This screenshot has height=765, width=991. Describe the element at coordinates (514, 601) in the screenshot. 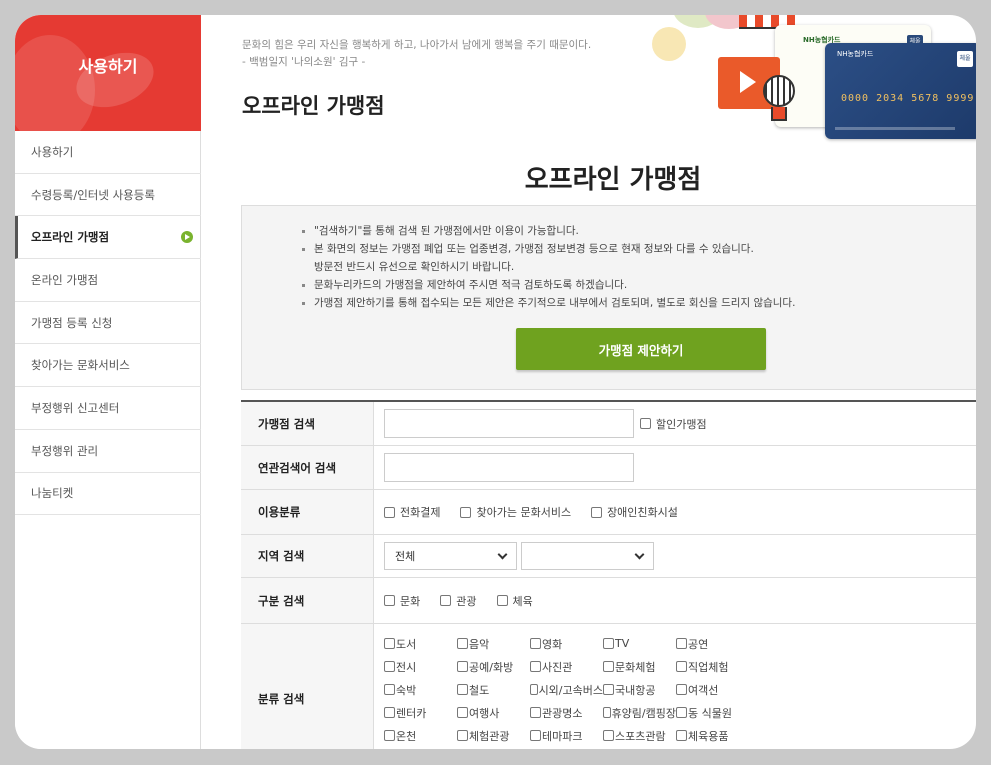

I see `type-checkbox-sports: 체육` at that location.